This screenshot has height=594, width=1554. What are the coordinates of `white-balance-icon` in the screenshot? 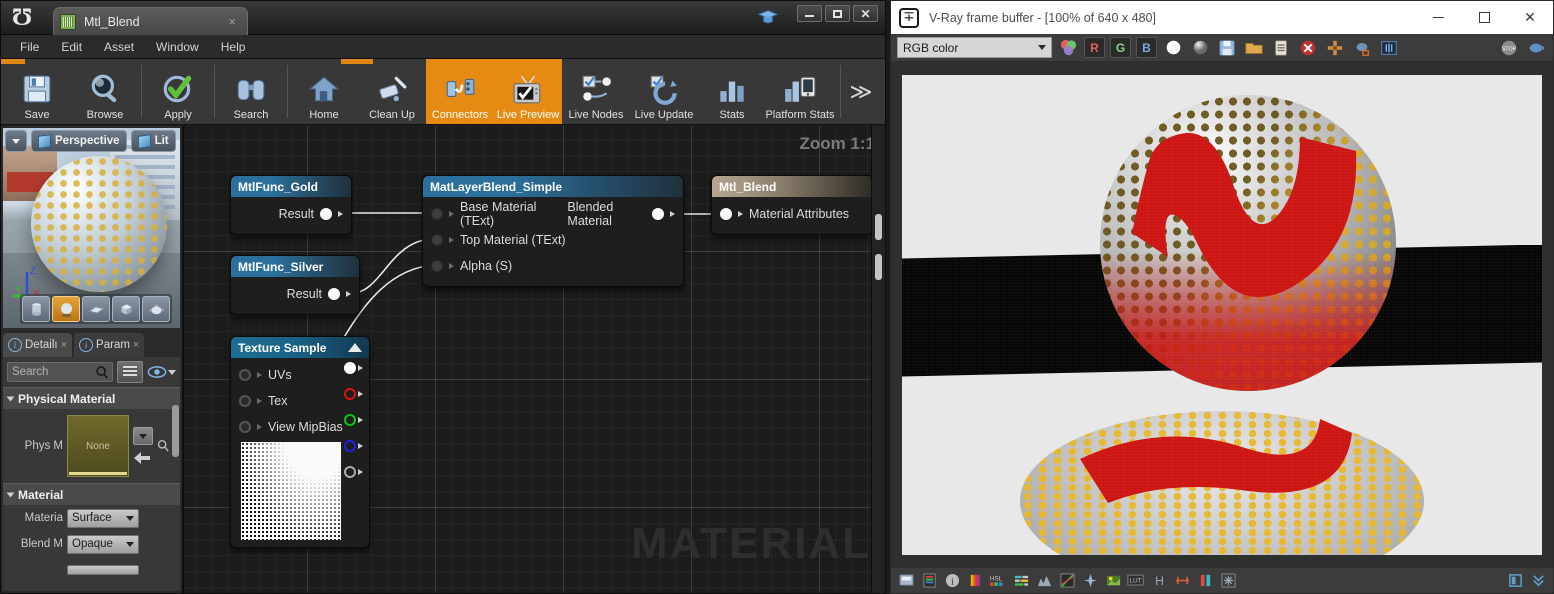 It's located at (1090, 581).